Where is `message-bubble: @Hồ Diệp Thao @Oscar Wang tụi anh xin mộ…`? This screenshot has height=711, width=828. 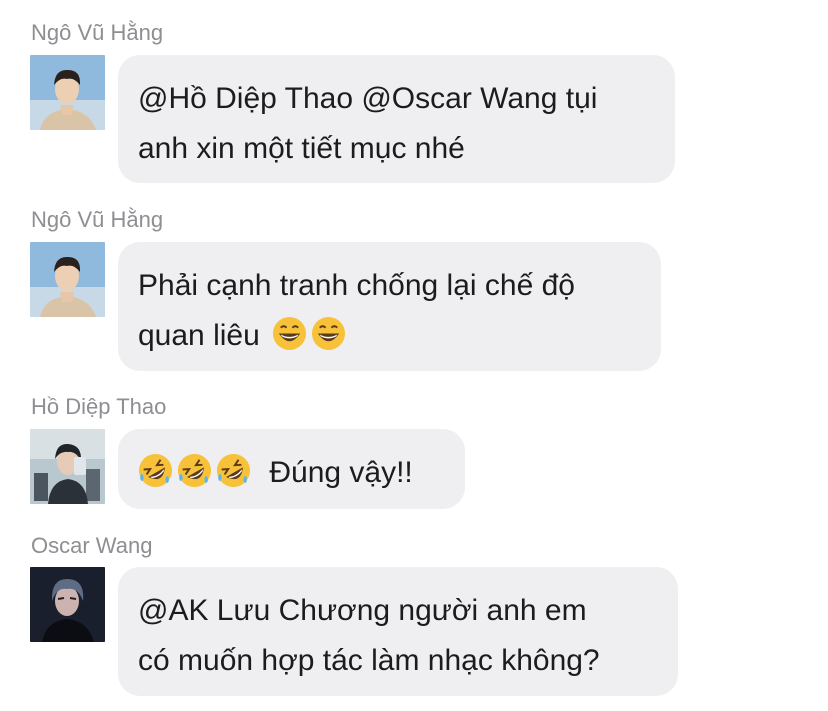 message-bubble: @Hồ Diệp Thao @Oscar Wang tụi anh xin mộ… is located at coordinates (396, 119).